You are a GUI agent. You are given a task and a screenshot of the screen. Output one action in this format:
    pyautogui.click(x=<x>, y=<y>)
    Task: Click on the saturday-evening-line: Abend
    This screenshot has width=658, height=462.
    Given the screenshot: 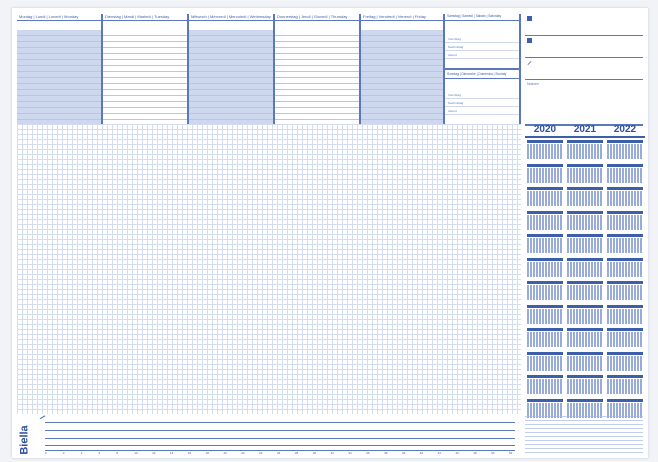 What is the action you would take?
    pyautogui.click(x=482, y=55)
    